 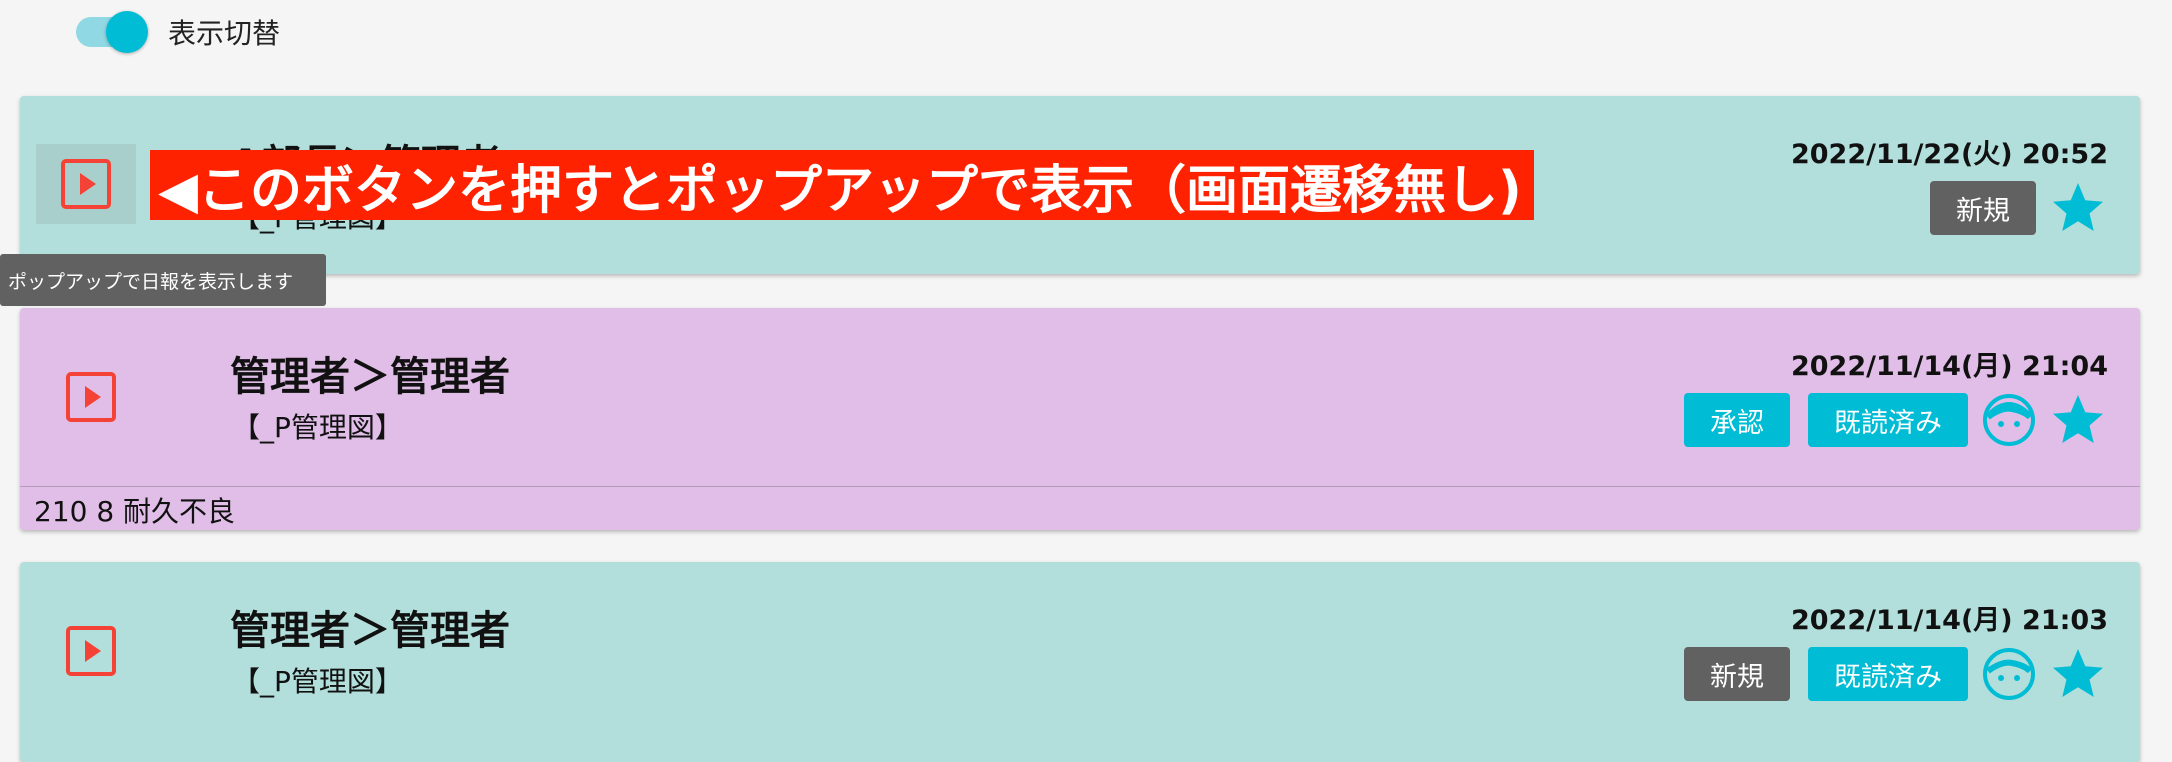 What do you see at coordinates (127, 32) in the screenshot?
I see `toggle-knob` at bounding box center [127, 32].